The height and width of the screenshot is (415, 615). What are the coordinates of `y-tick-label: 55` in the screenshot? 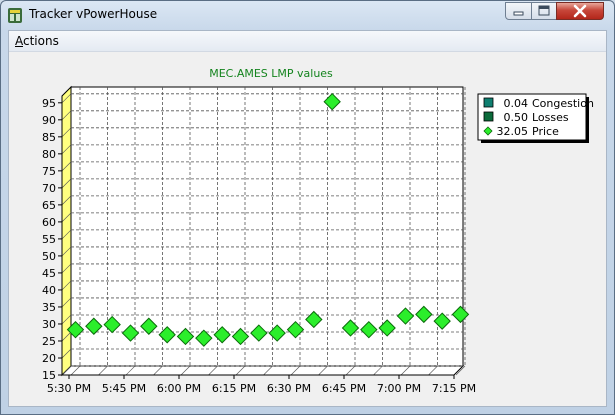 It's located at (49, 239).